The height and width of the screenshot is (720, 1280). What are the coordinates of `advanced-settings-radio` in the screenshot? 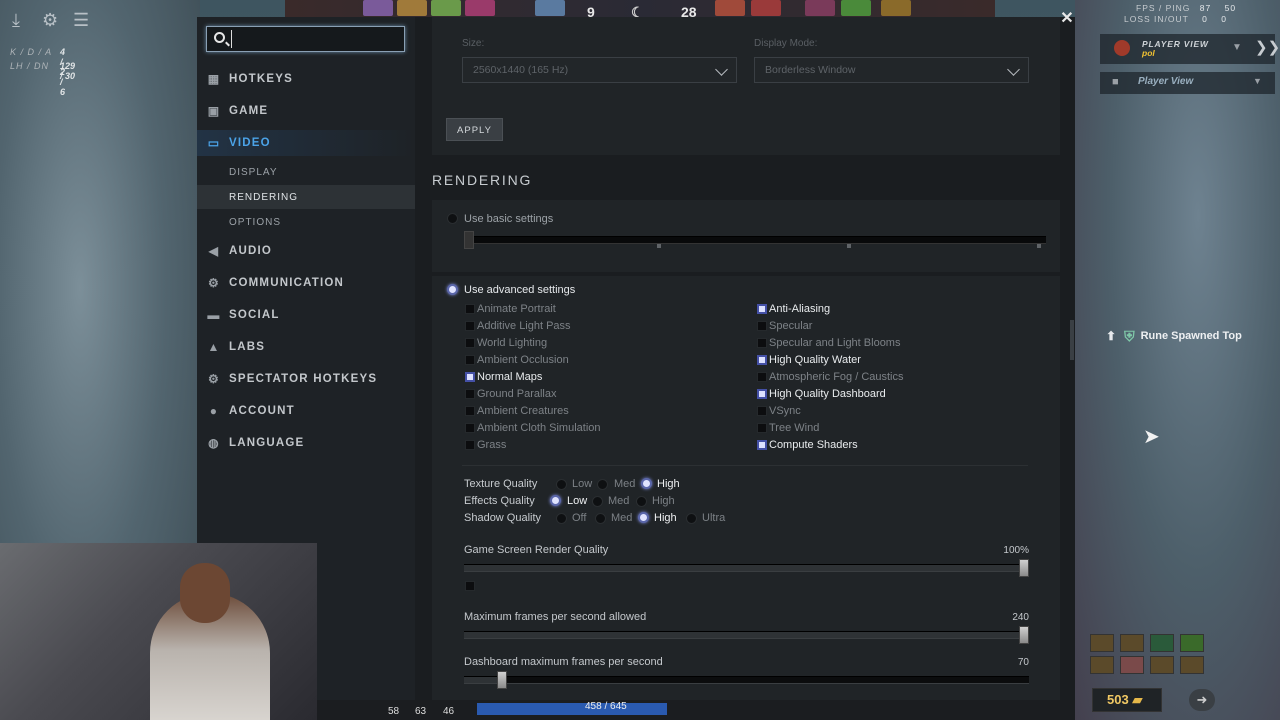 It's located at (452, 289).